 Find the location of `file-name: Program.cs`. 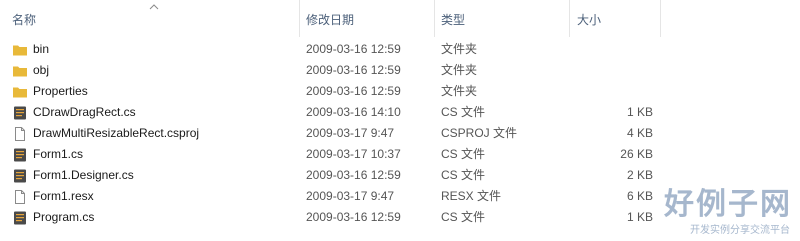

file-name: Program.cs is located at coordinates (64, 217).